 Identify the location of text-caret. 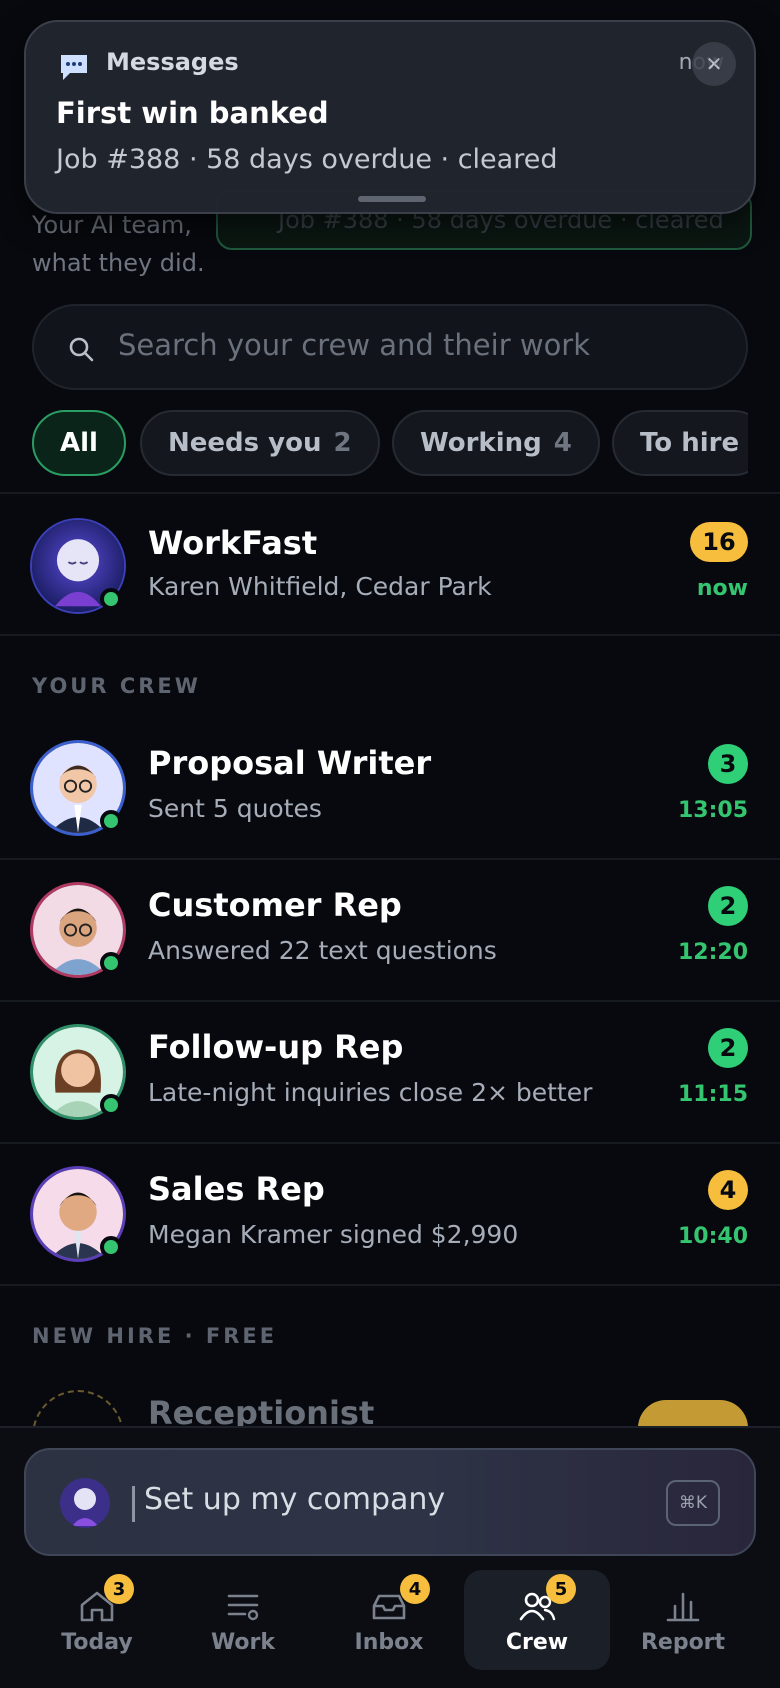
(133, 1504).